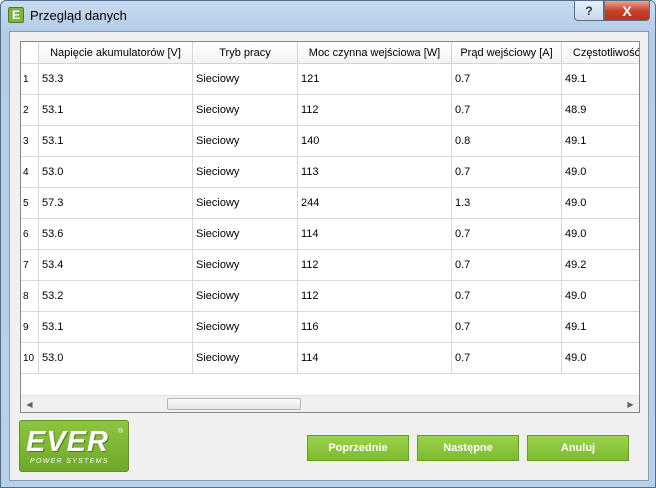 This screenshot has height=488, width=656. What do you see at coordinates (30, 358) in the screenshot?
I see `row-number: 10` at bounding box center [30, 358].